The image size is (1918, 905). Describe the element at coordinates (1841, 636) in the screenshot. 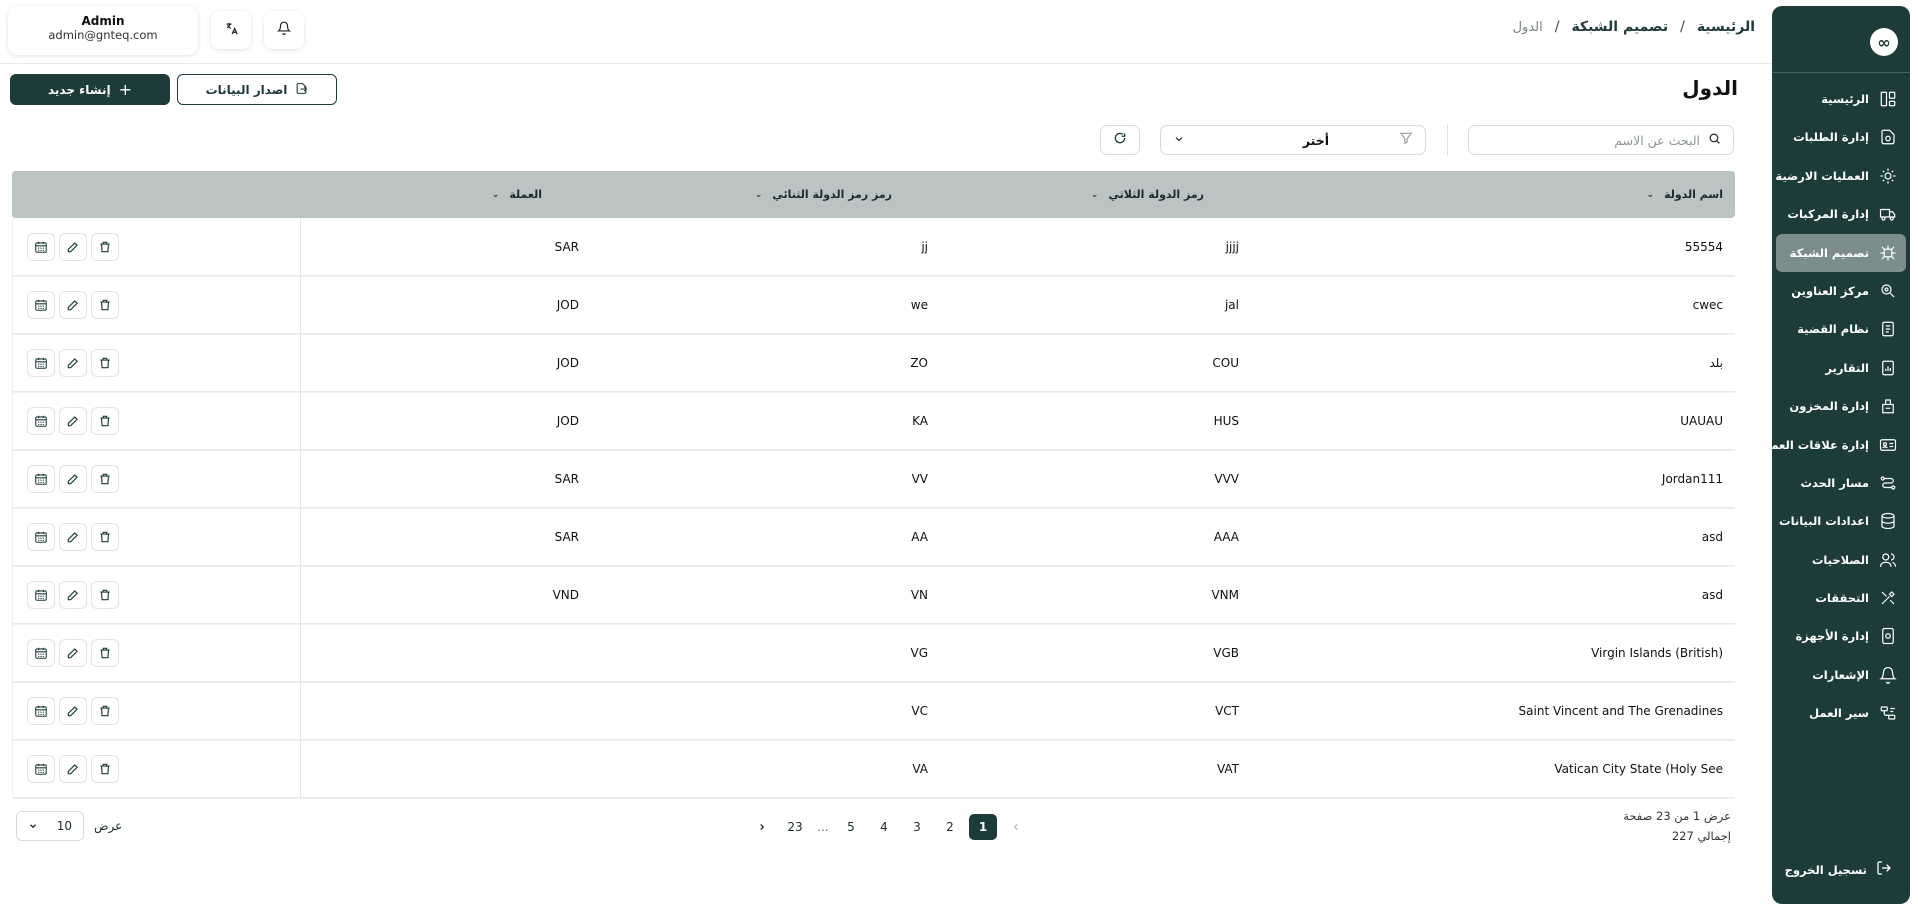

I see `sidebar-item-devices: إدارة الأجهزة` at that location.